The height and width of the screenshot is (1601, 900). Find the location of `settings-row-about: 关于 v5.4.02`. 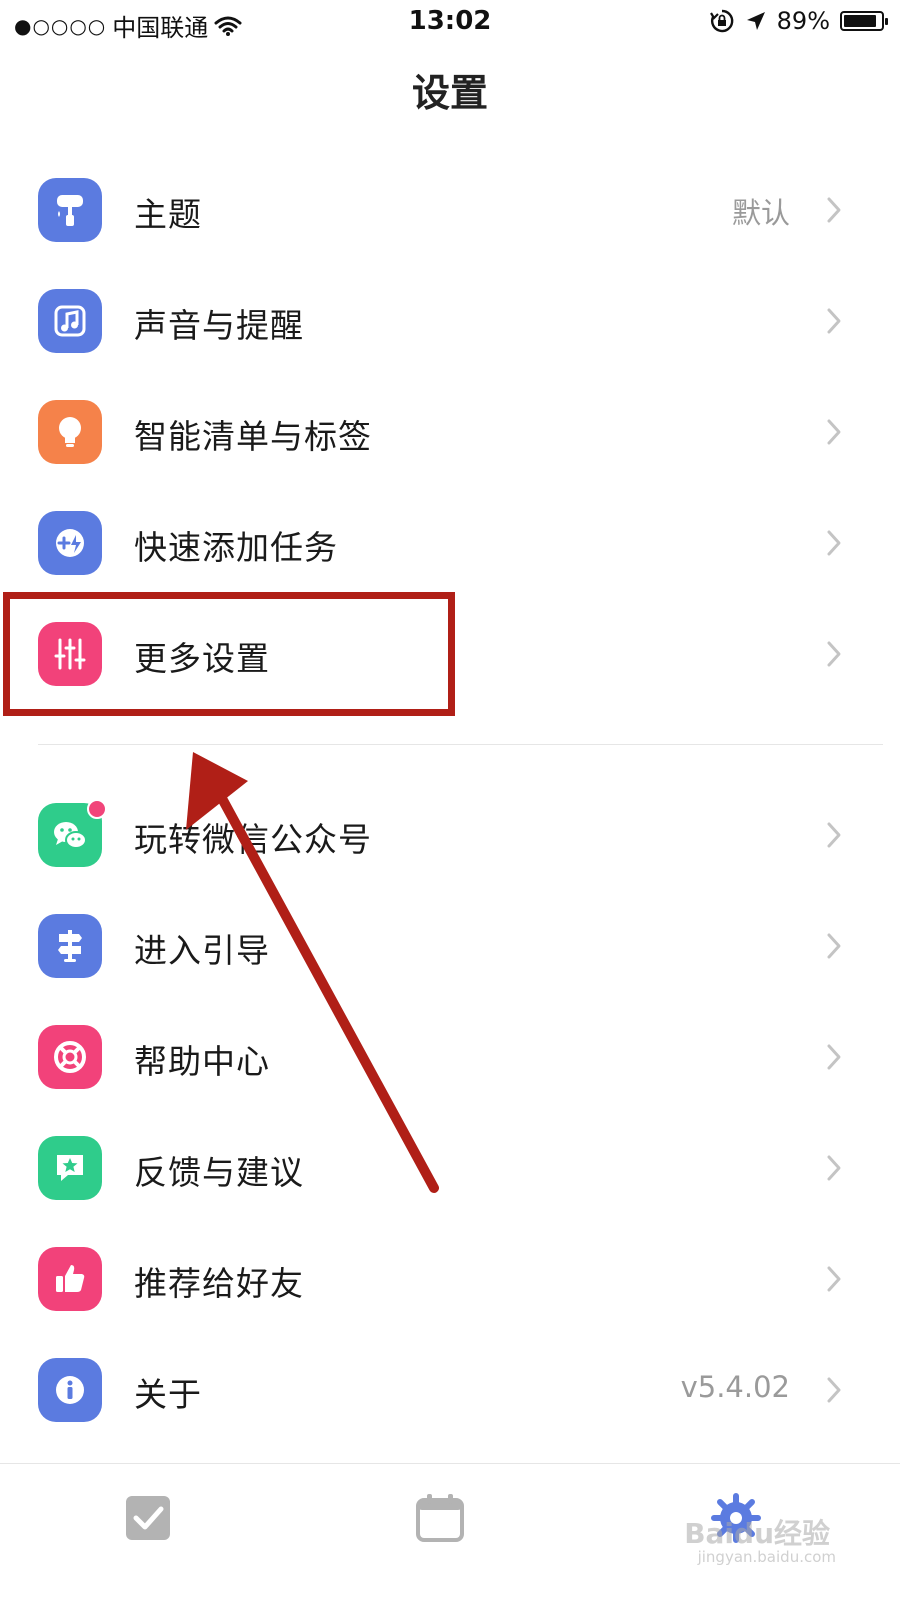

settings-row-about: 关于 v5.4.02 is located at coordinates (450, 1390).